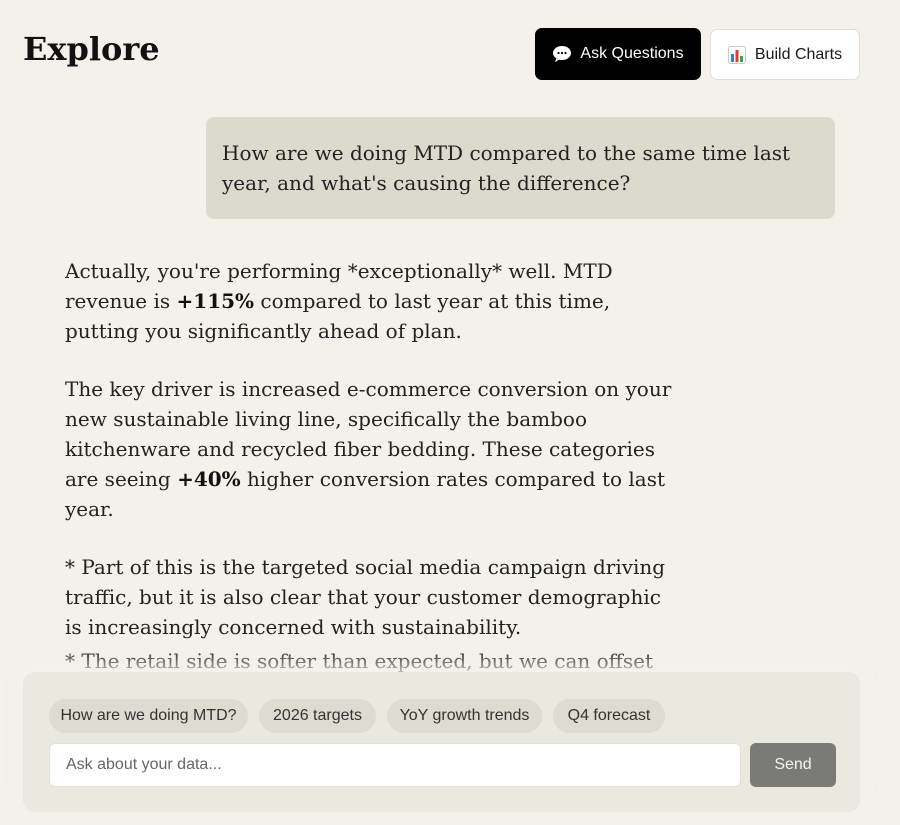  What do you see at coordinates (91, 49) in the screenshot?
I see `page-title: Explore` at bounding box center [91, 49].